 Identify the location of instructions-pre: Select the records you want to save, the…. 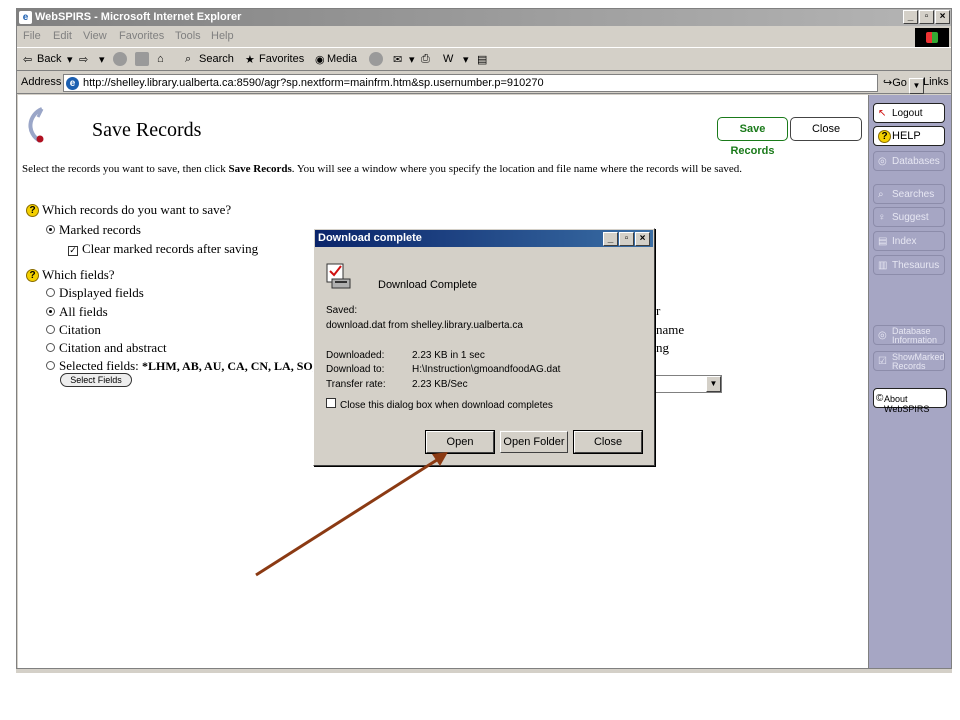
(125, 169).